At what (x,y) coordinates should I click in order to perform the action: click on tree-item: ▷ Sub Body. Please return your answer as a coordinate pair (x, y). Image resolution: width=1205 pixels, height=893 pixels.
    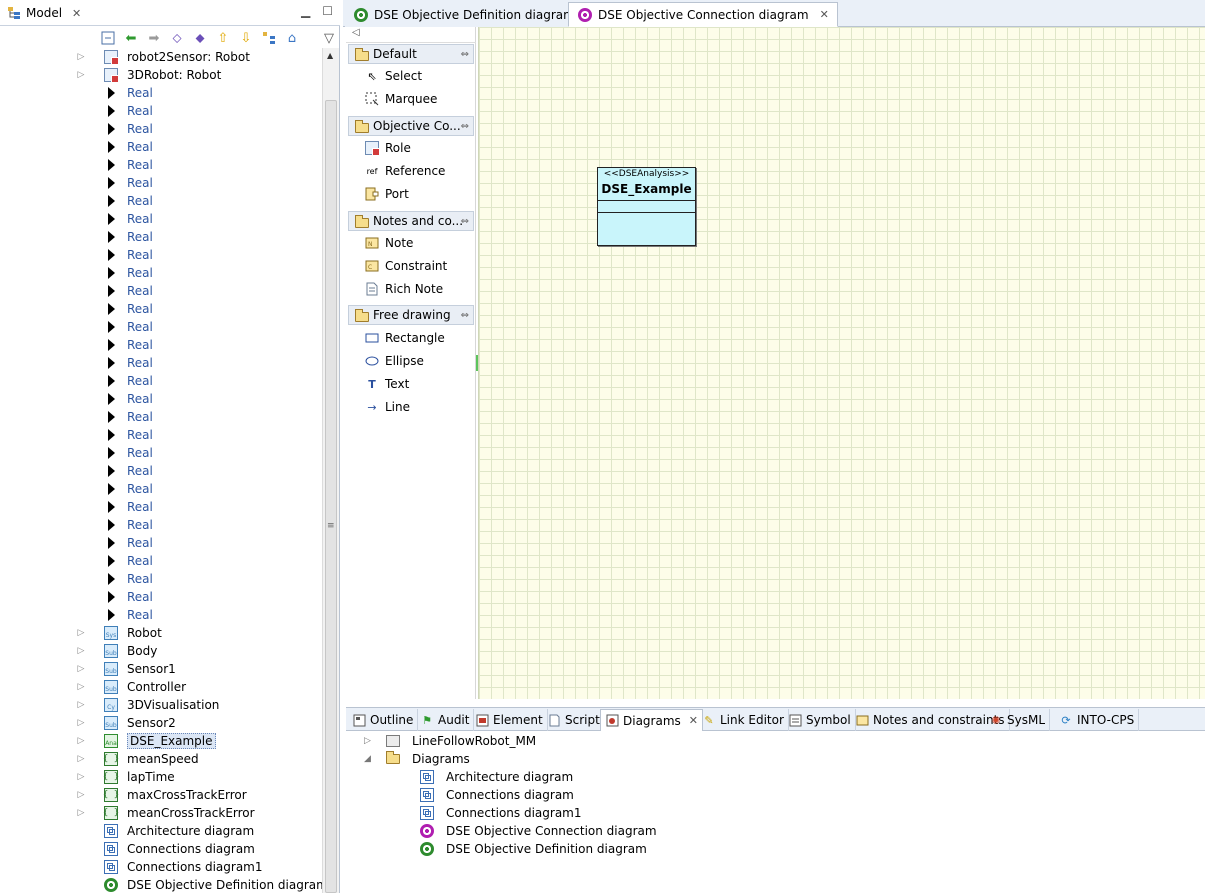
    Looking at the image, I should click on (161, 651).